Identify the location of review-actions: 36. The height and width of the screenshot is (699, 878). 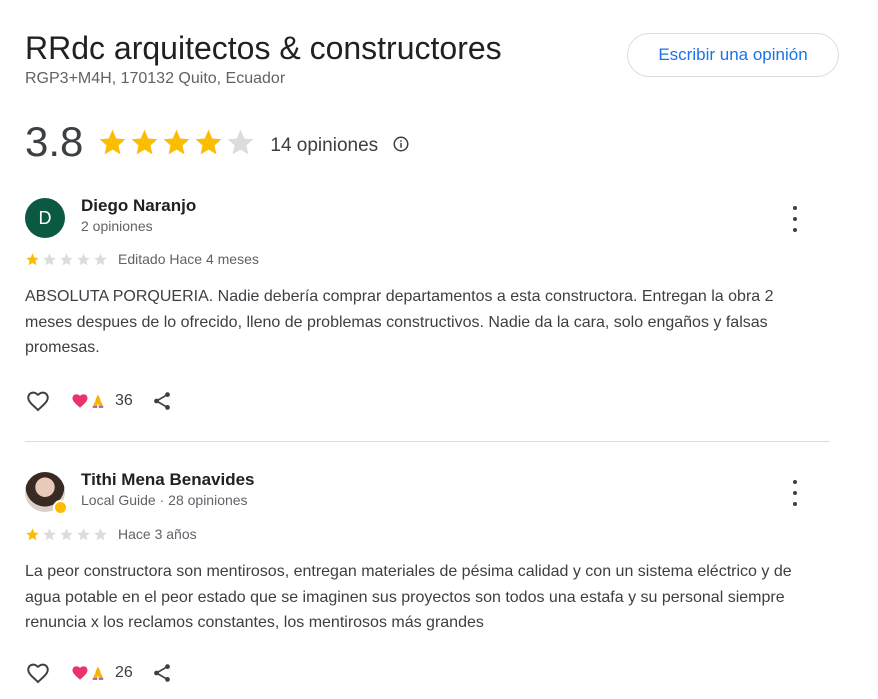
(99, 401).